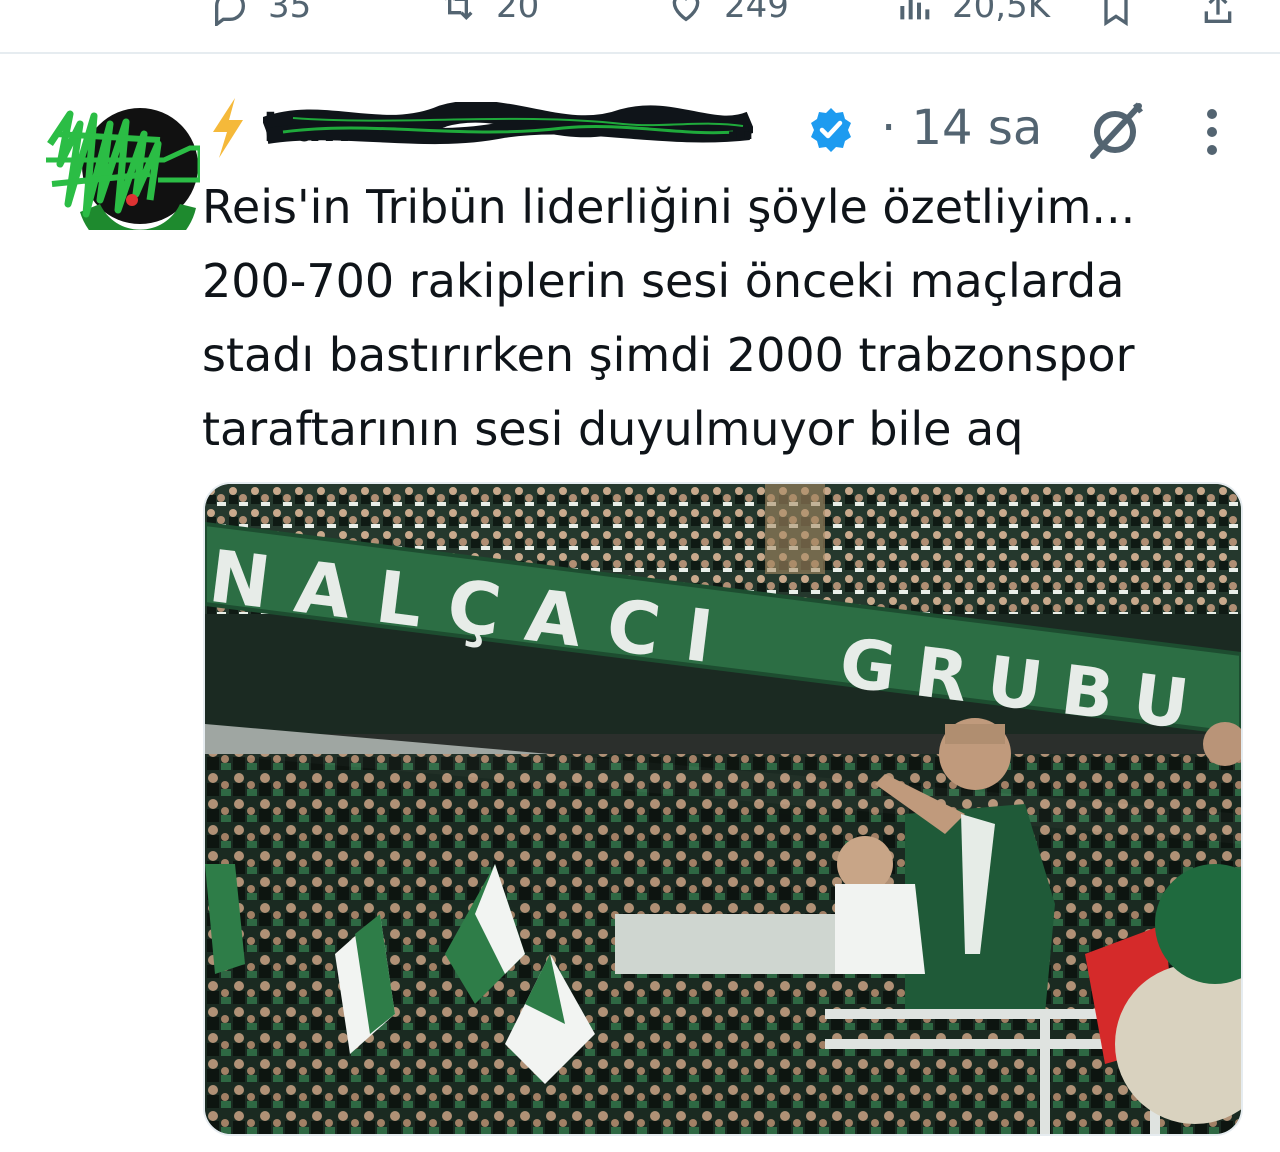 The width and height of the screenshot is (1280, 1152). What do you see at coordinates (120, 167) in the screenshot?
I see `author-avatar` at bounding box center [120, 167].